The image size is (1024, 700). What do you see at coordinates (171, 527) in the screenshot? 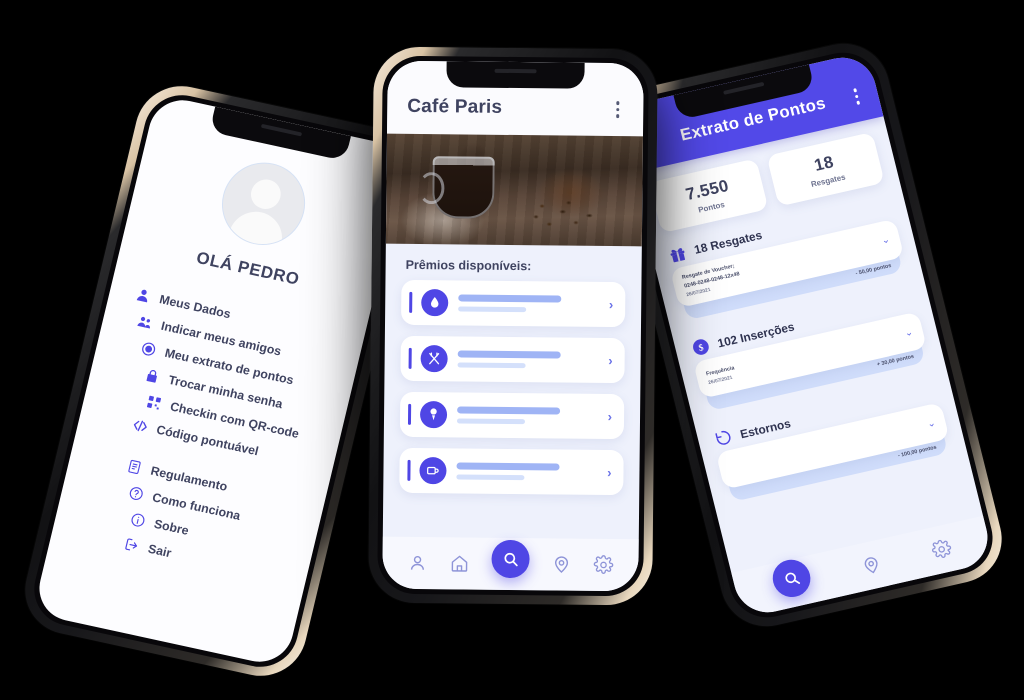
I see `sidebar-item-label: Sobre` at bounding box center [171, 527].